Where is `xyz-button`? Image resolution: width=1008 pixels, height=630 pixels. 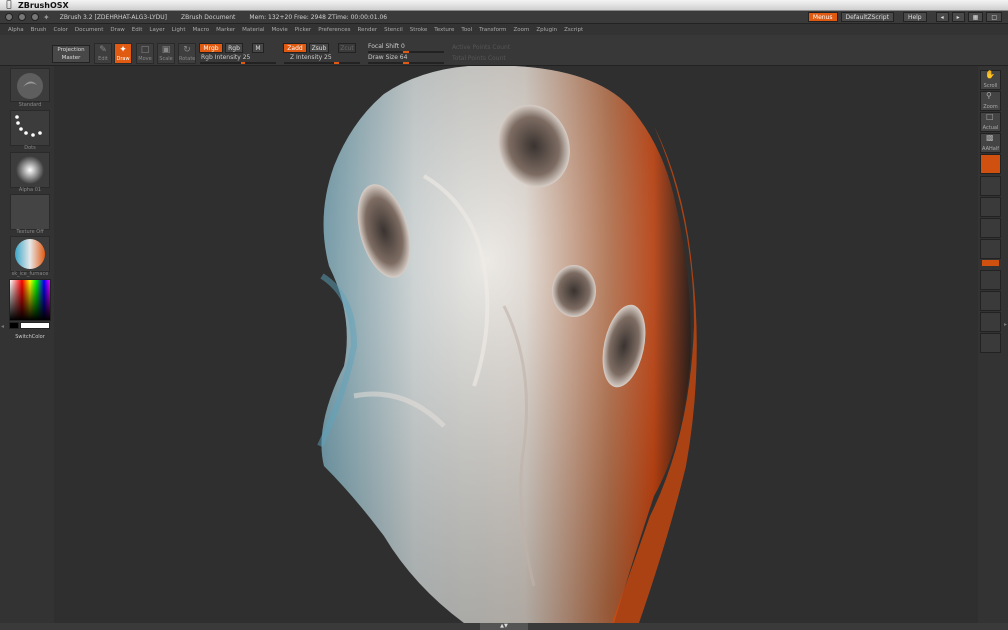 xyz-button is located at coordinates (990, 228).